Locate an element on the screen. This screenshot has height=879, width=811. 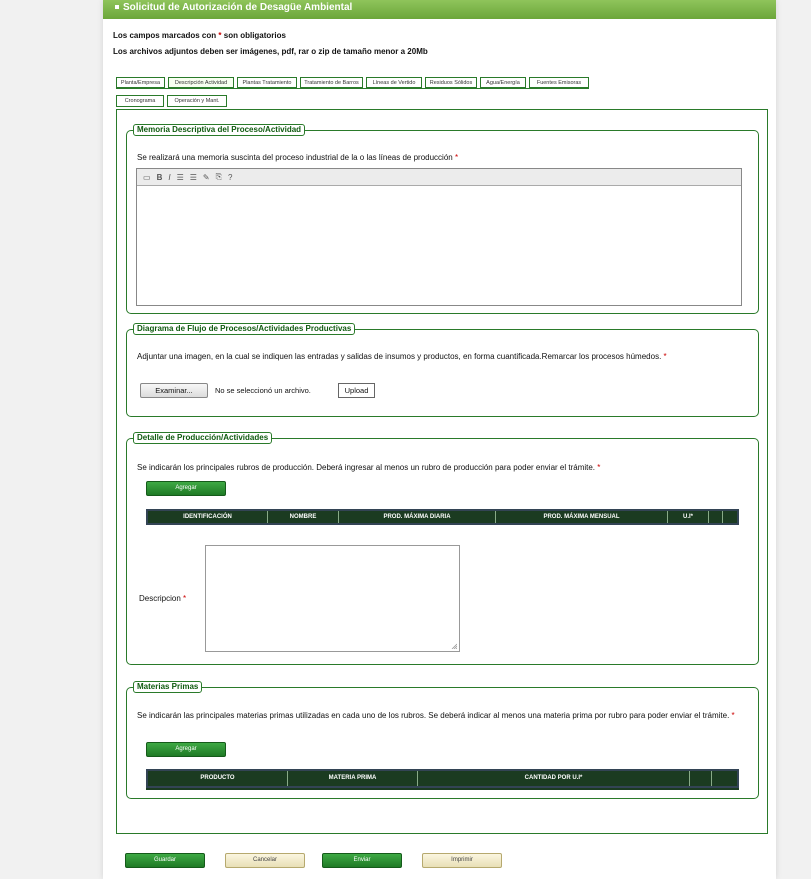
tab-cronograma: Cronograma is located at coordinates (140, 101).